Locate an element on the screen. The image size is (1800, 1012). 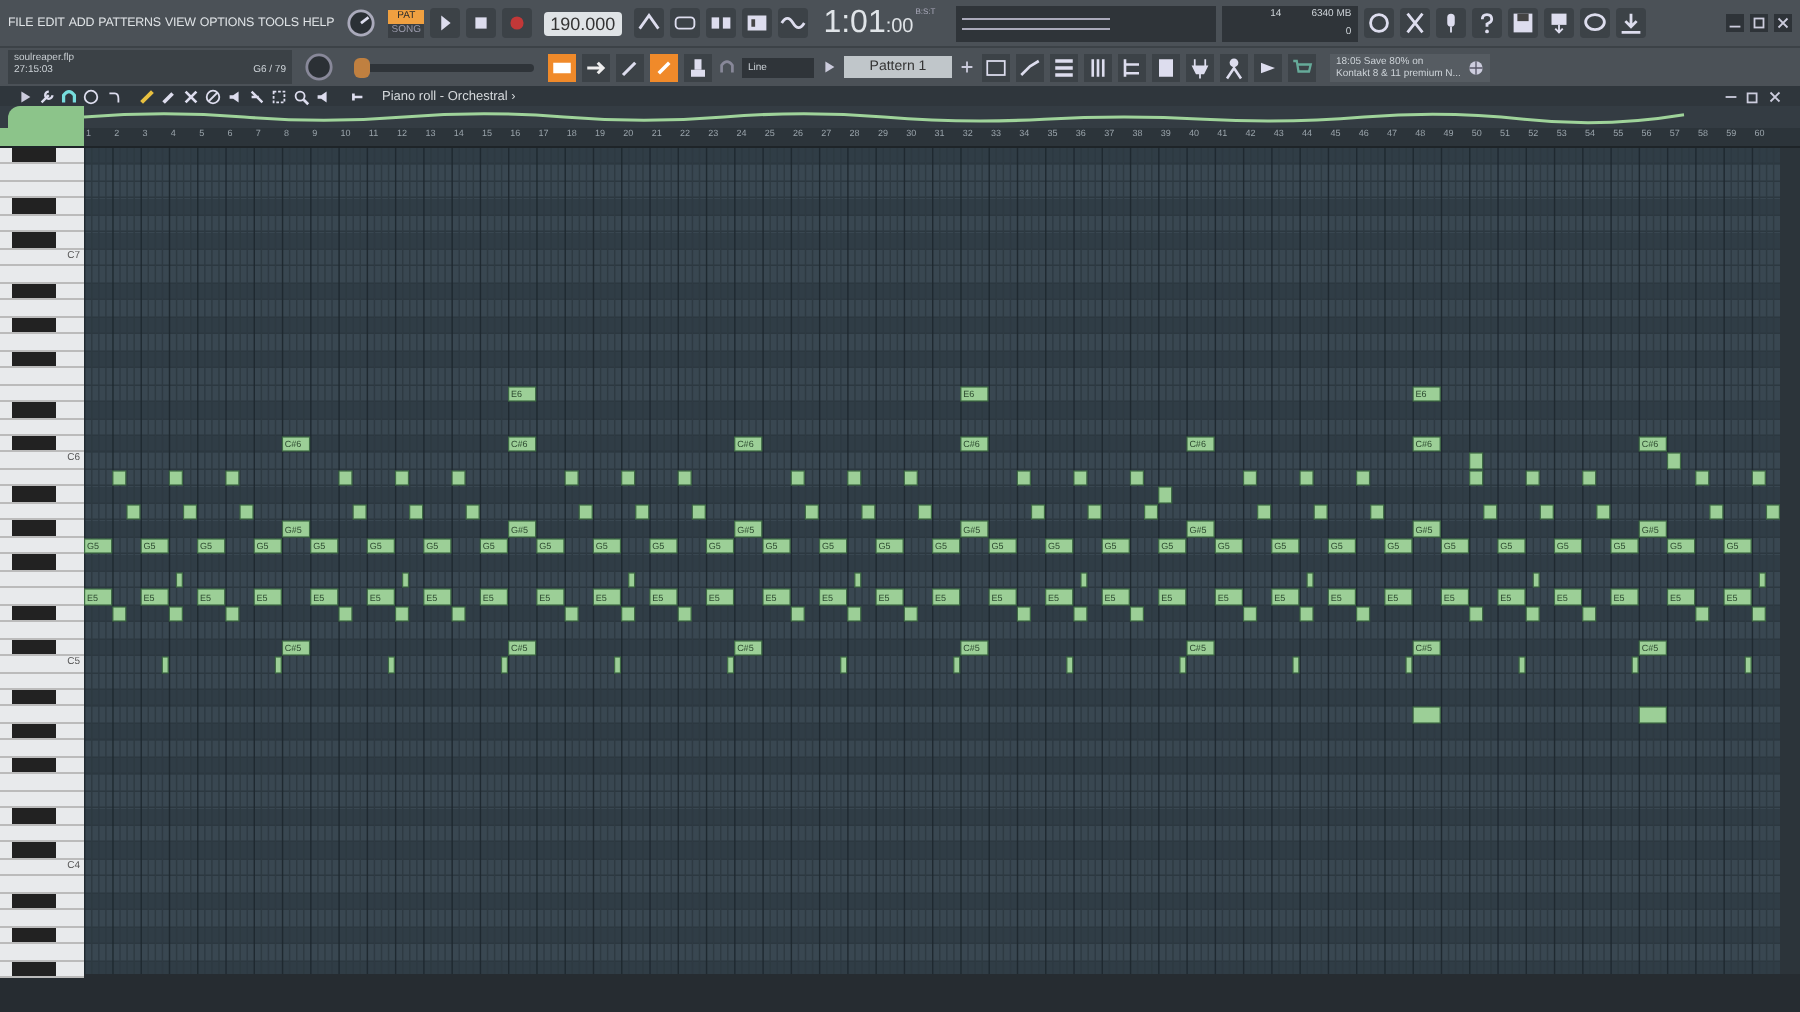
wrench-icon is located at coordinates (47, 96).